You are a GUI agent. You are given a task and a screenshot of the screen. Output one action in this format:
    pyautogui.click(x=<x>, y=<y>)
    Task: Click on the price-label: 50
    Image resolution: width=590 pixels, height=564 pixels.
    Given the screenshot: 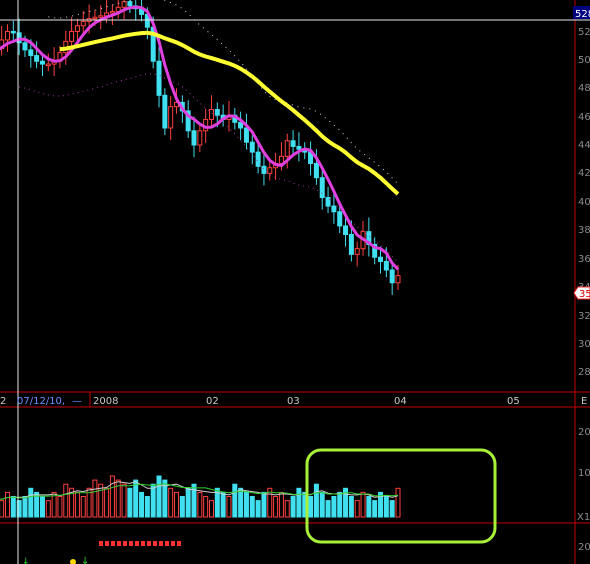 What is the action you would take?
    pyautogui.click(x=584, y=60)
    